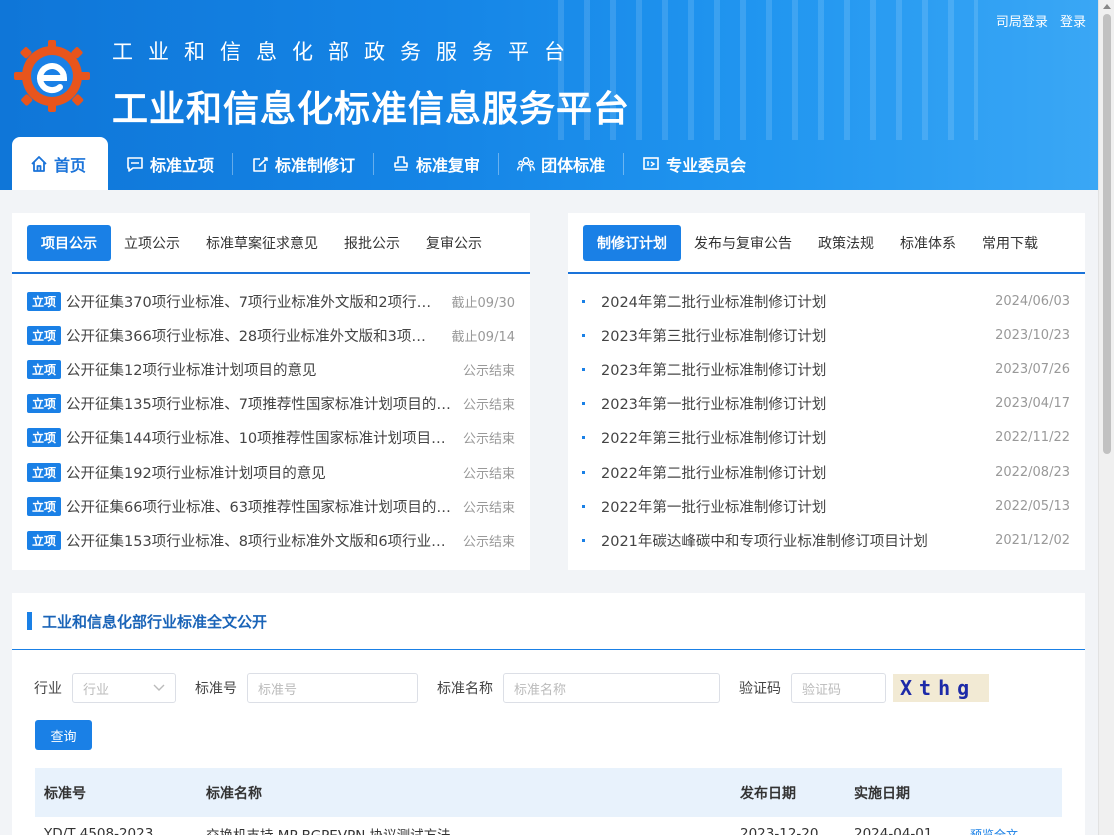  Describe the element at coordinates (63, 735) in the screenshot. I see `query-button: 查询` at that location.